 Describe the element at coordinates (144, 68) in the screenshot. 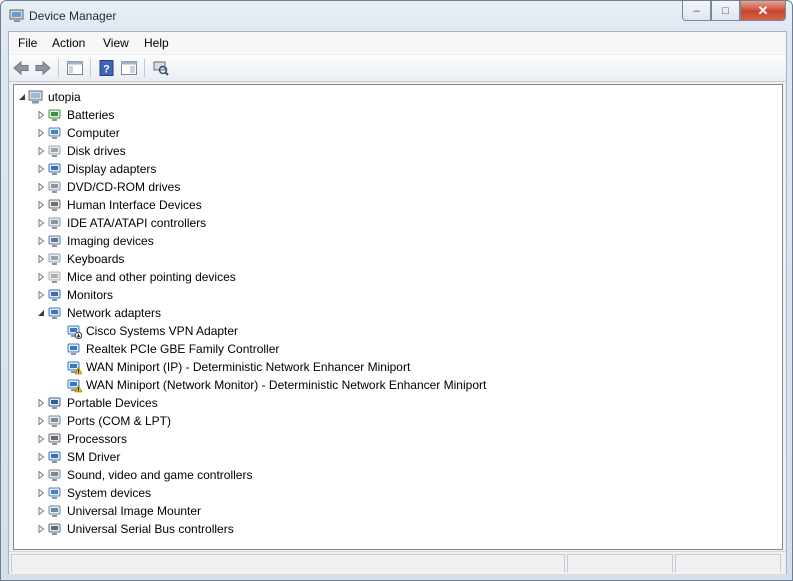

I see `toolbar-separator` at that location.